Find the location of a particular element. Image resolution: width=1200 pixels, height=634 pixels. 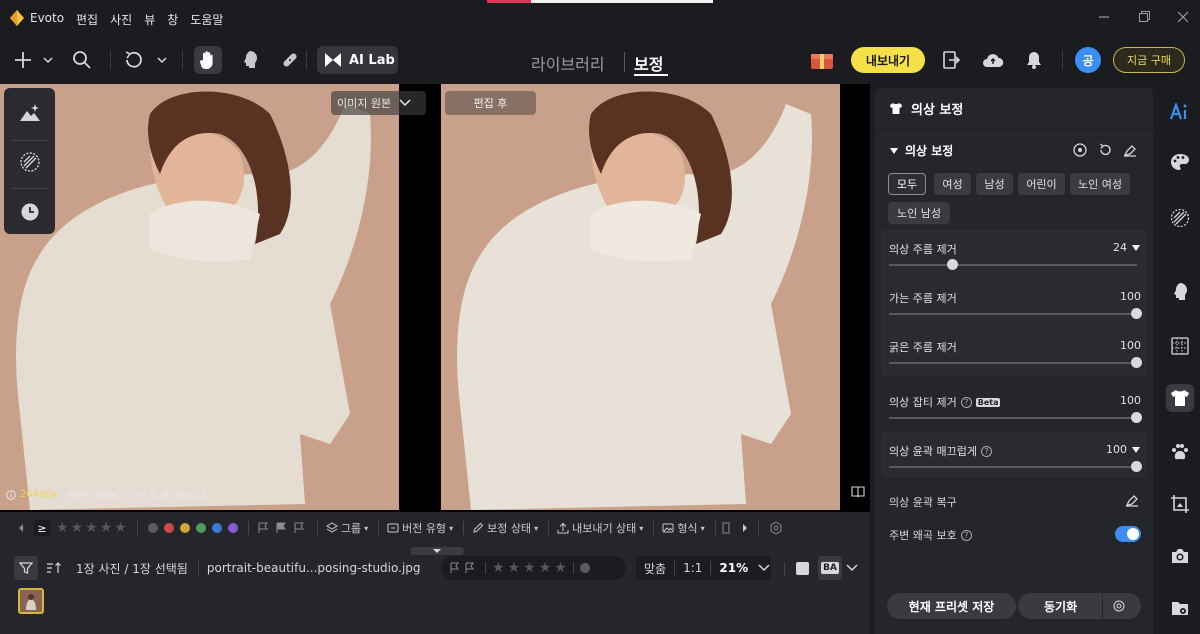

exit-button is located at coordinates (951, 60).